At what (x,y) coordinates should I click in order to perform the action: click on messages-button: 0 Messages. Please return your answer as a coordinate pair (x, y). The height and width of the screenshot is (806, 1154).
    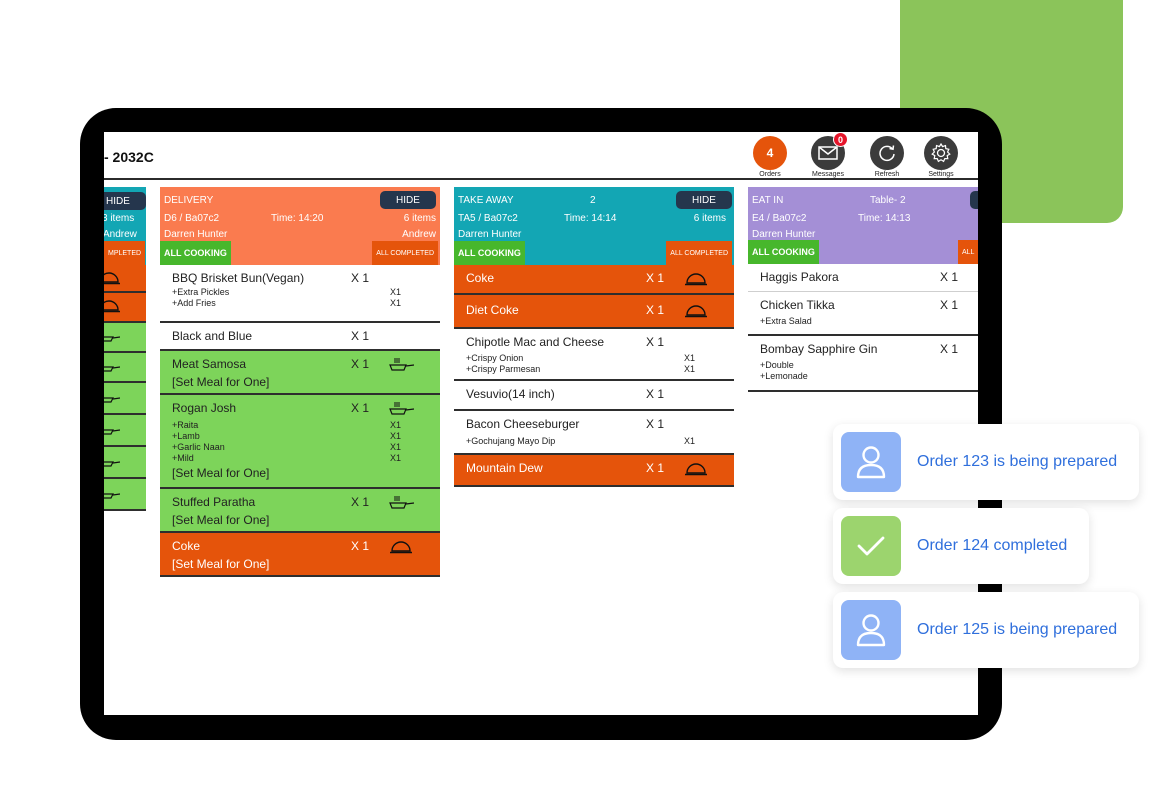
    Looking at the image, I should click on (828, 155).